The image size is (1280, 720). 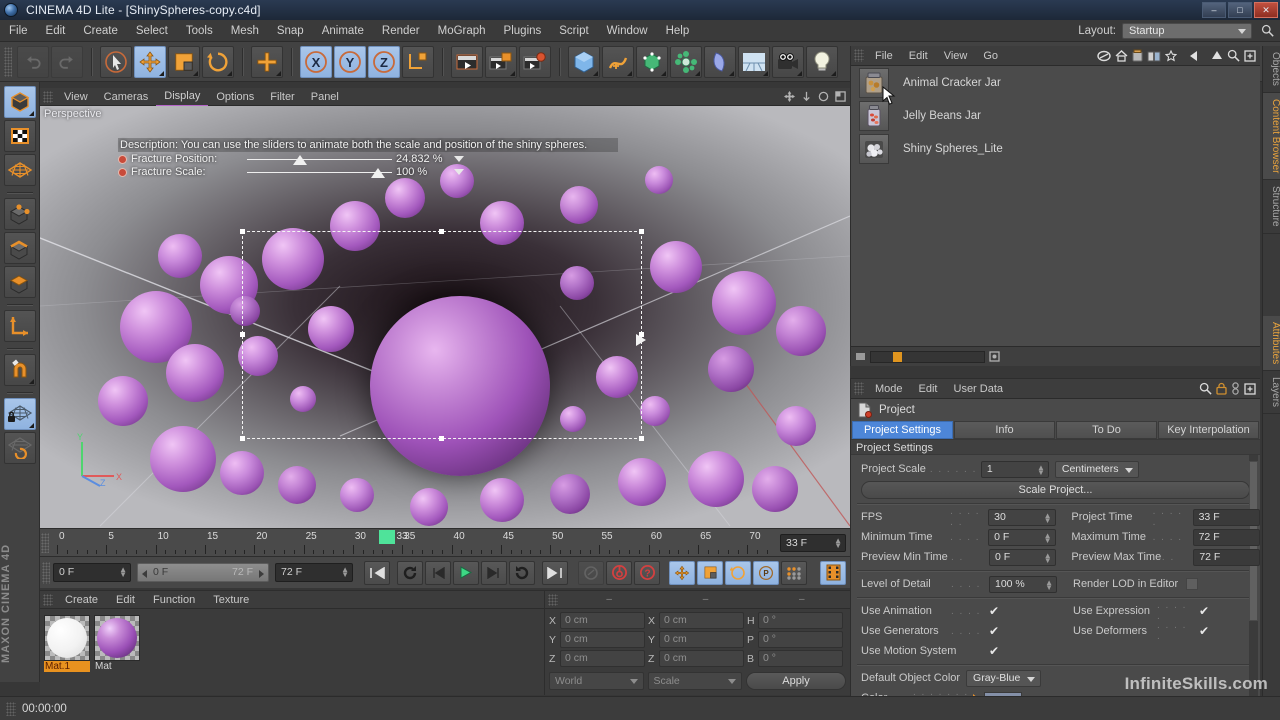 I want to click on level-of-detail-input: 100 % ▲ ▼, so click(x=1023, y=584).